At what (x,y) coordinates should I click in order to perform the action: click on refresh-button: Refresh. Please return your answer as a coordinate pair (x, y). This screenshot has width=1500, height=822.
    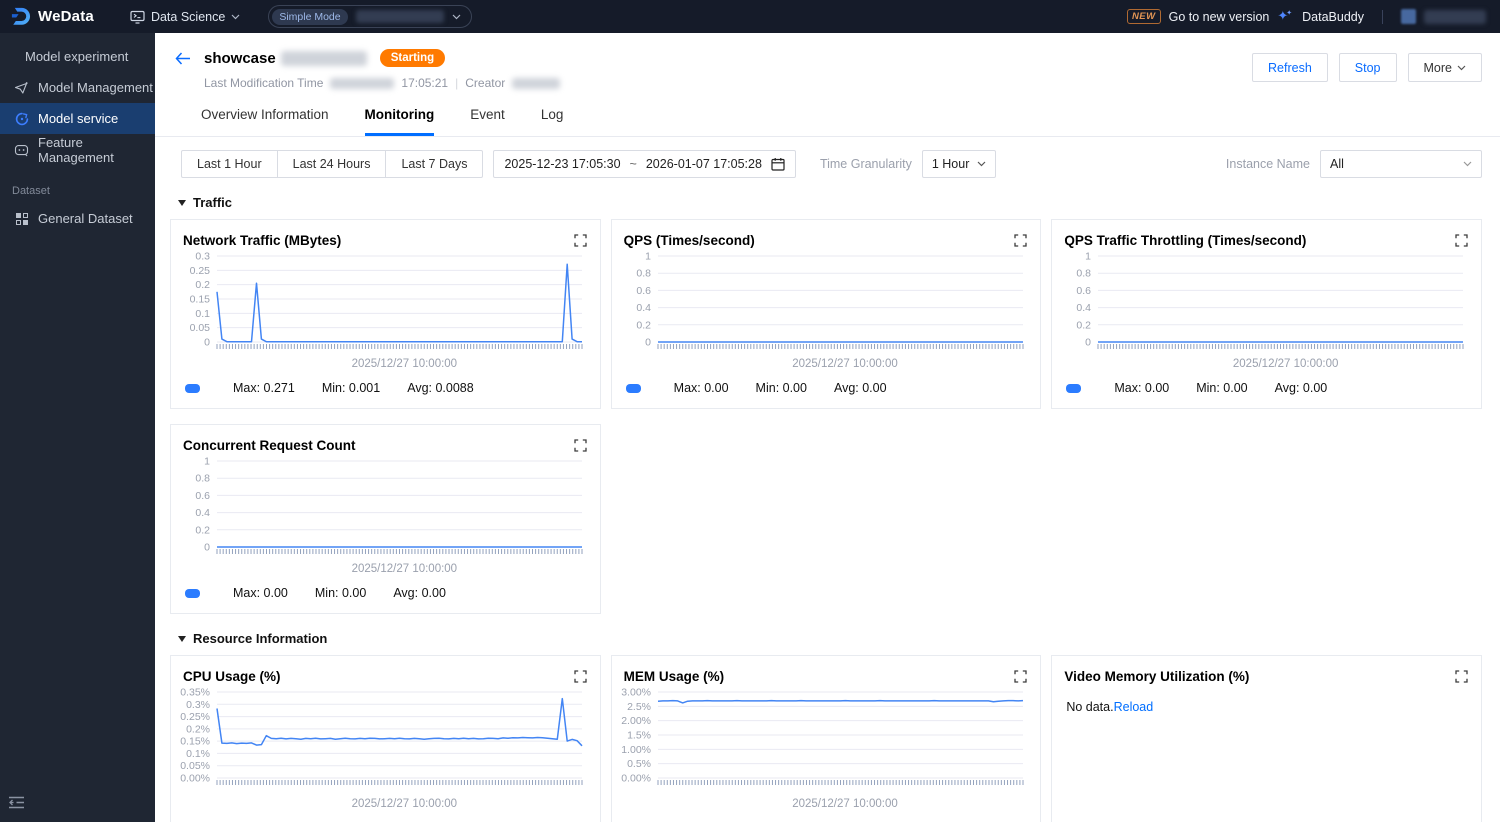
    Looking at the image, I should click on (1290, 67).